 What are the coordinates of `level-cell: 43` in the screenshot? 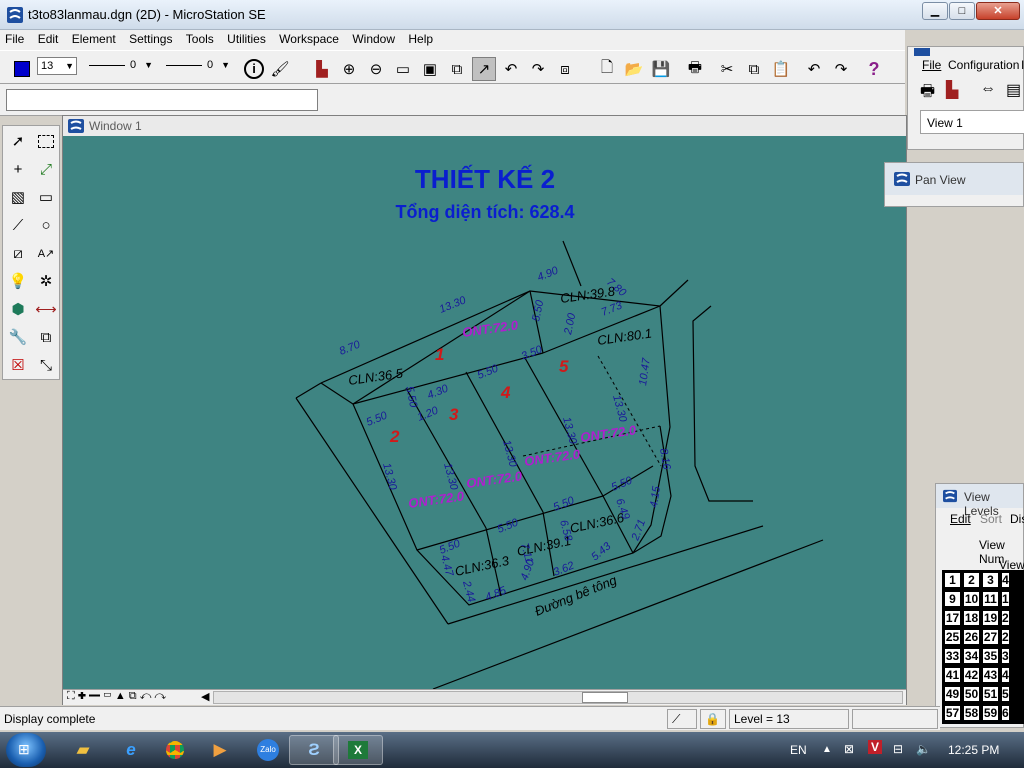 It's located at (990, 675).